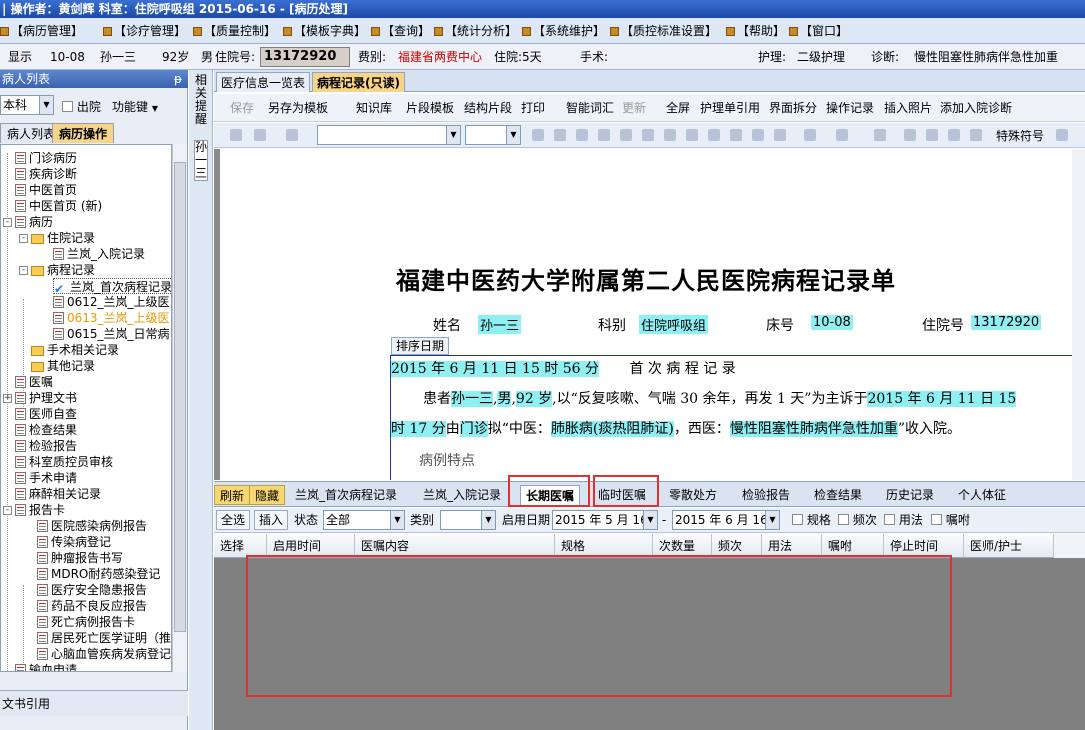 The height and width of the screenshot is (730, 1085). I want to click on subscript-icon, so click(780, 135).